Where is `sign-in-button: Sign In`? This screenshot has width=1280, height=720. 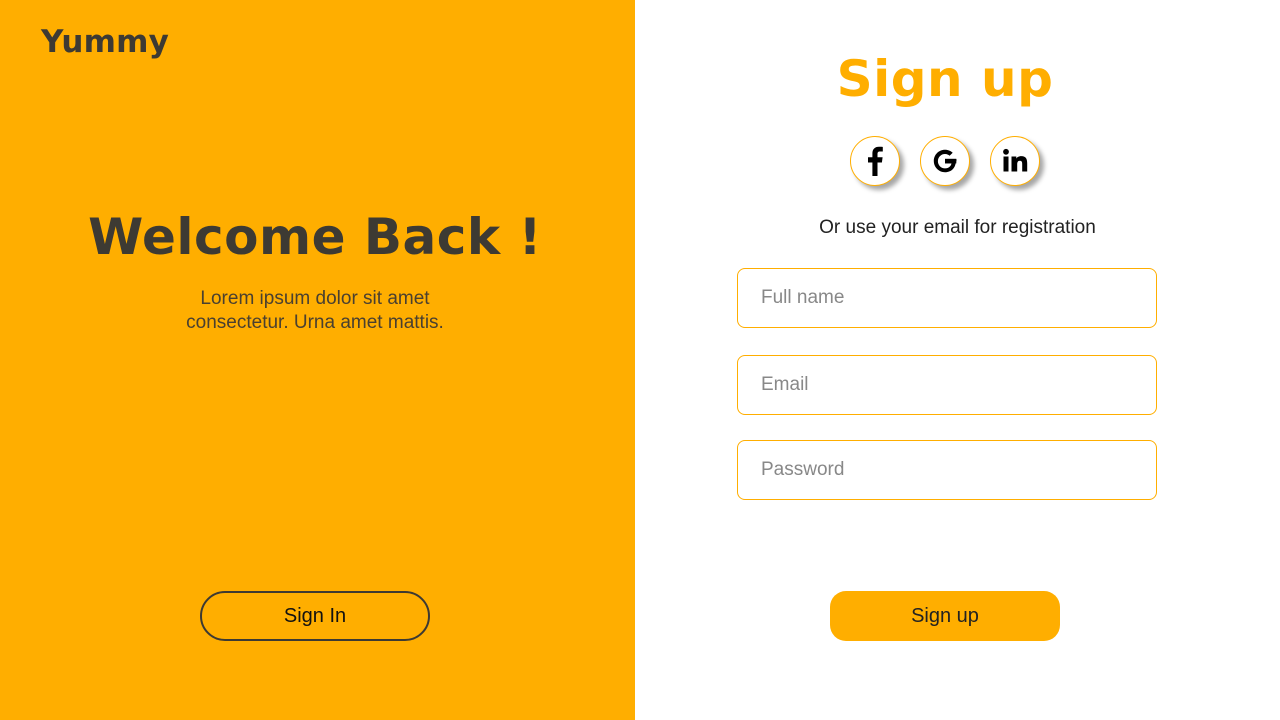
sign-in-button: Sign In is located at coordinates (315, 616).